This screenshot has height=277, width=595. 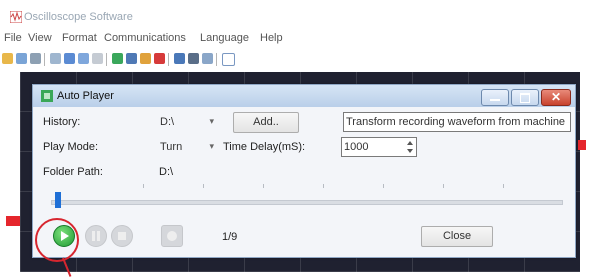 What do you see at coordinates (266, 122) in the screenshot?
I see `add-button: Add..` at bounding box center [266, 122].